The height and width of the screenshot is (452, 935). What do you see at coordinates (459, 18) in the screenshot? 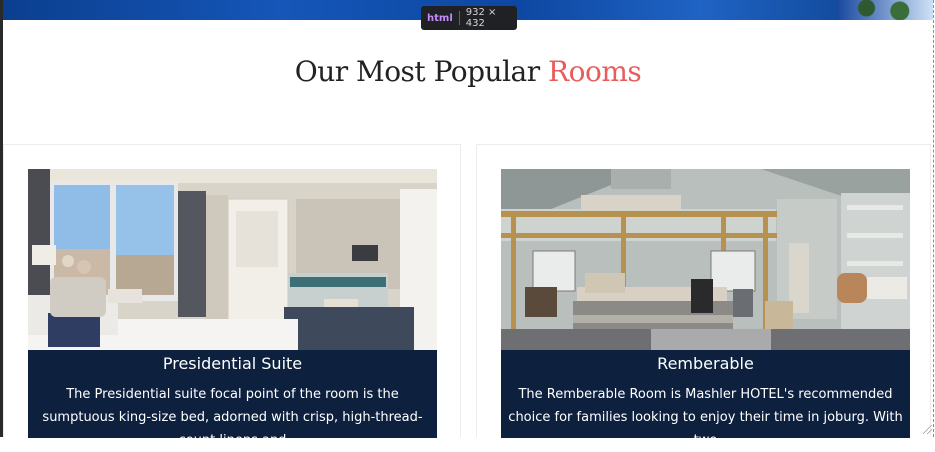
I see `devtools-separator` at bounding box center [459, 18].